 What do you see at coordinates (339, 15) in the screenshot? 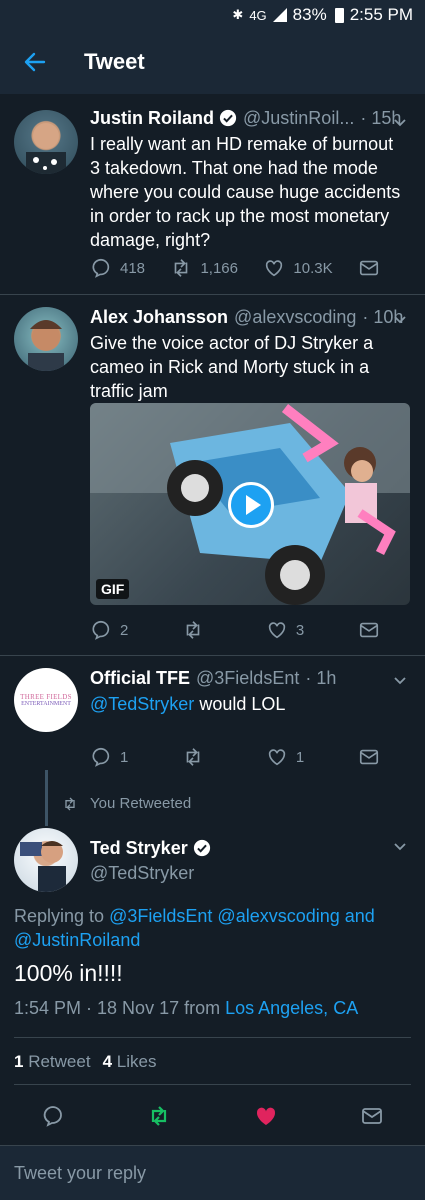
I see `battery-icon` at bounding box center [339, 15].